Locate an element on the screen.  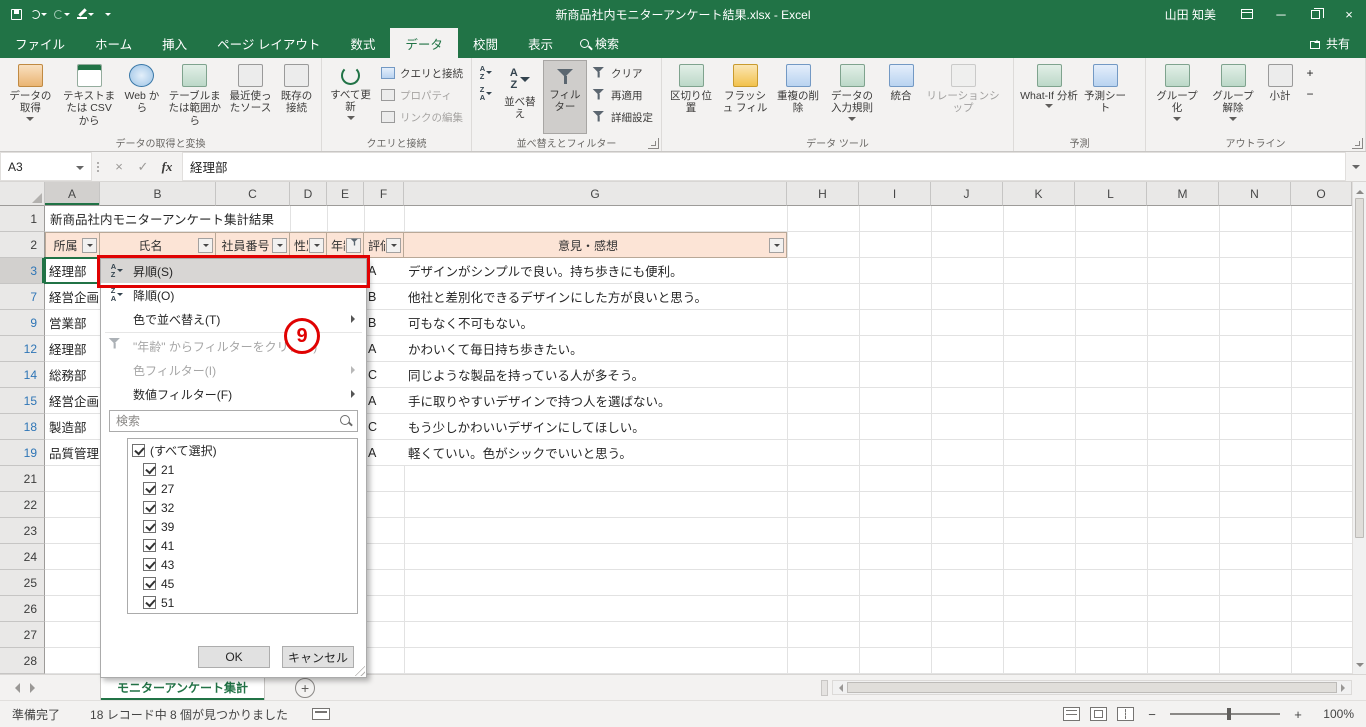
column-header-e: E is located at coordinates (345, 194).